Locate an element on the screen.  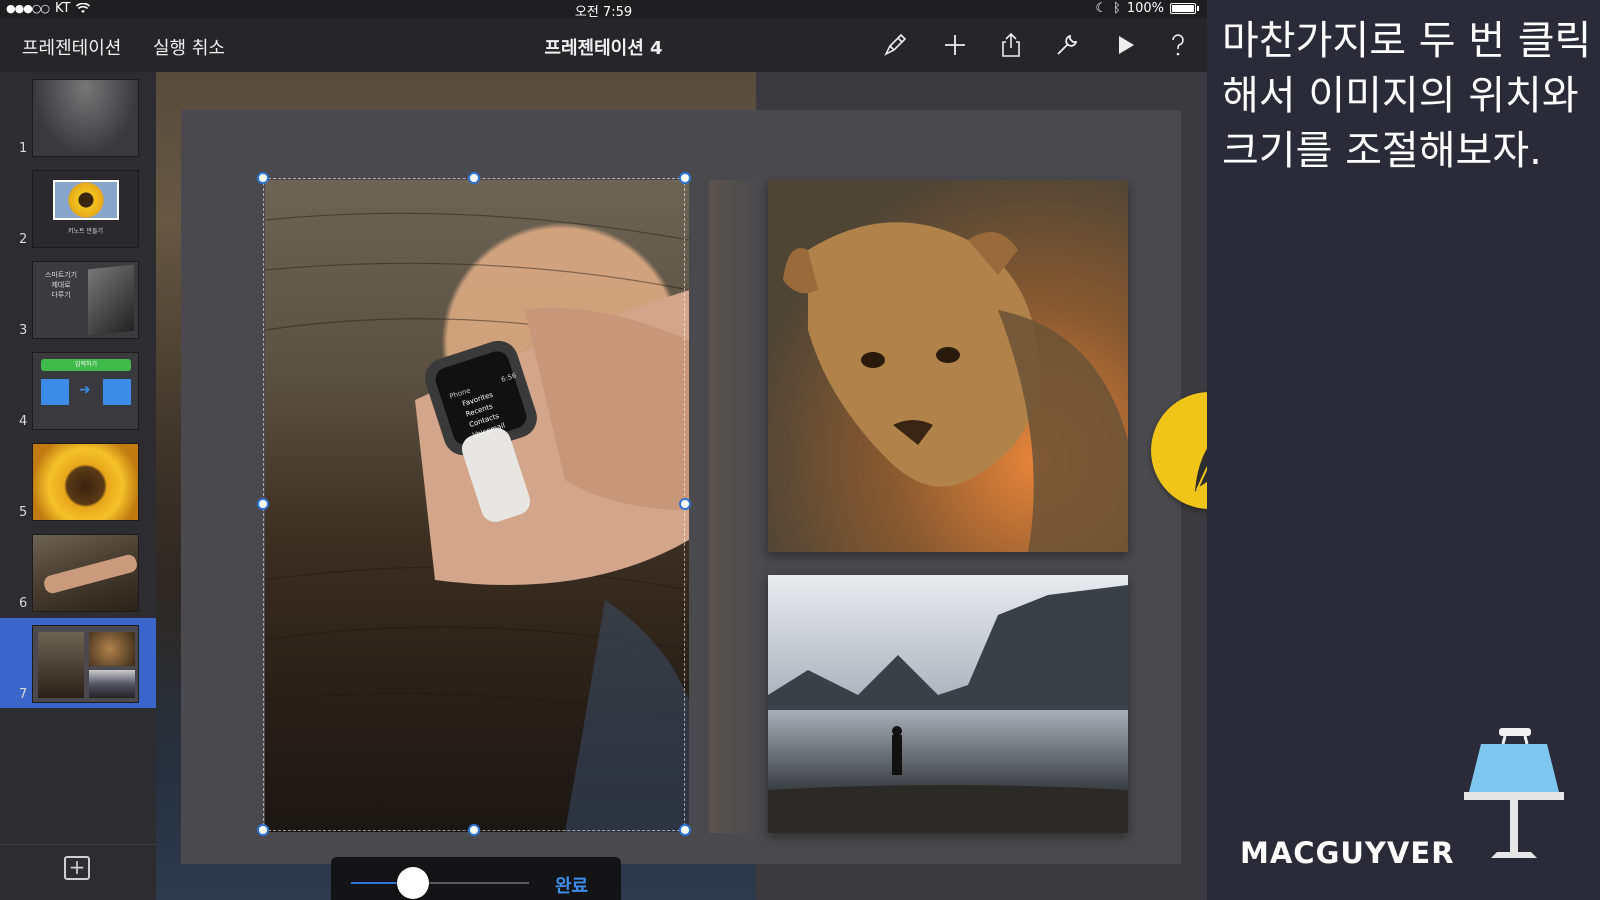
thumb-image: 키노트 만들기 is located at coordinates (85, 209).